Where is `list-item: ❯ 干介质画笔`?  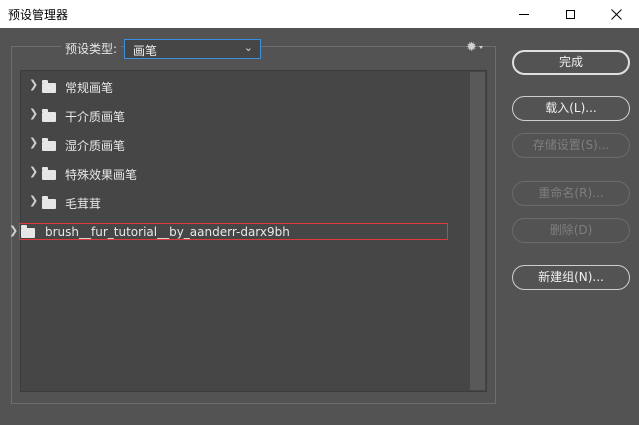
list-item: ❯ 干介质画笔 is located at coordinates (245, 116).